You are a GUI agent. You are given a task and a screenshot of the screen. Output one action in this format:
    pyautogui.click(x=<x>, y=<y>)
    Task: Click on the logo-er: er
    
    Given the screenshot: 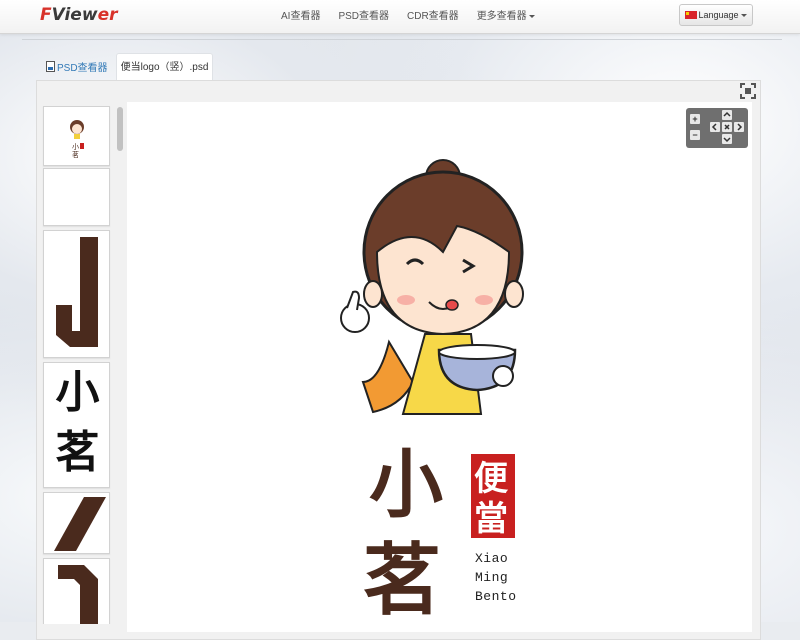 What is the action you would take?
    pyautogui.click(x=107, y=15)
    